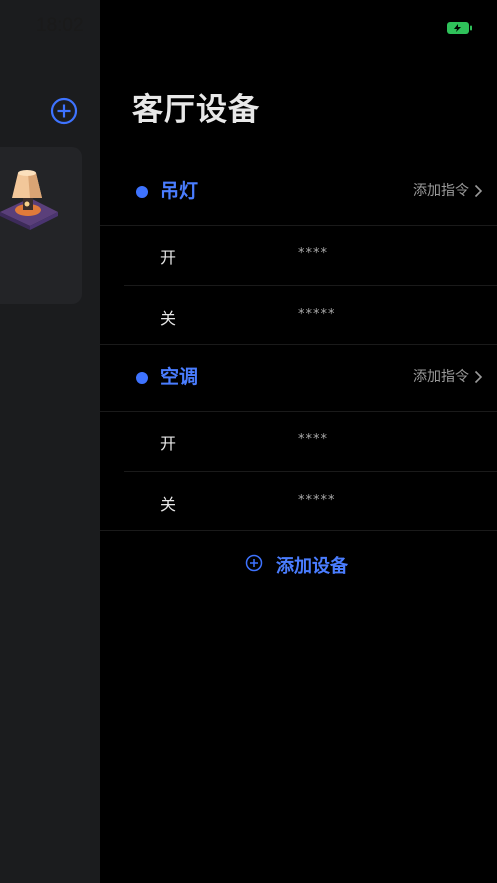 The height and width of the screenshot is (883, 497). What do you see at coordinates (179, 377) in the screenshot?
I see `group-name: 空调` at bounding box center [179, 377].